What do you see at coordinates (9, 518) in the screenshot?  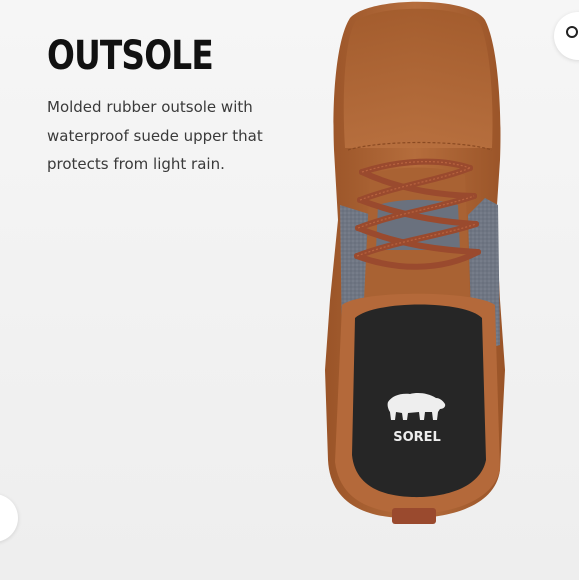 I see `previous-slide-button` at bounding box center [9, 518].